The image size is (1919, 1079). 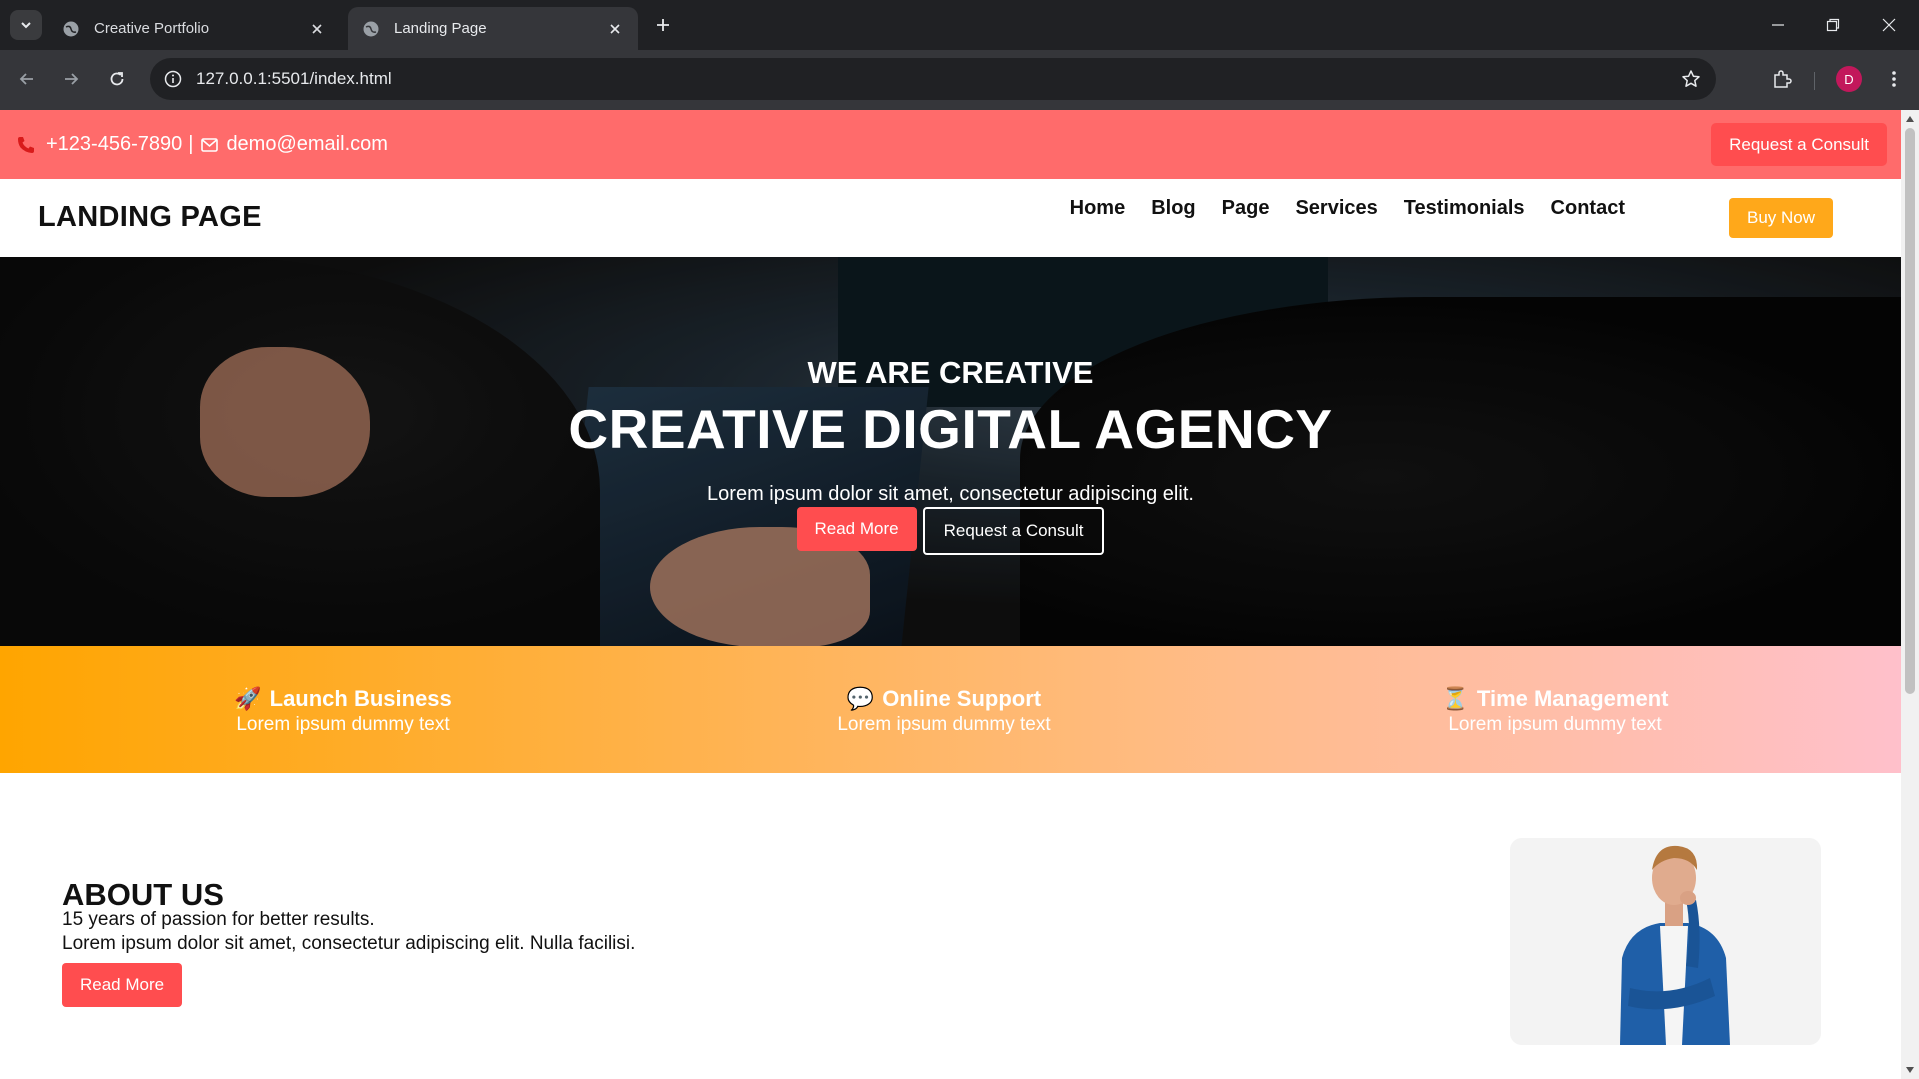 I want to click on restore-icon, so click(x=1833, y=25).